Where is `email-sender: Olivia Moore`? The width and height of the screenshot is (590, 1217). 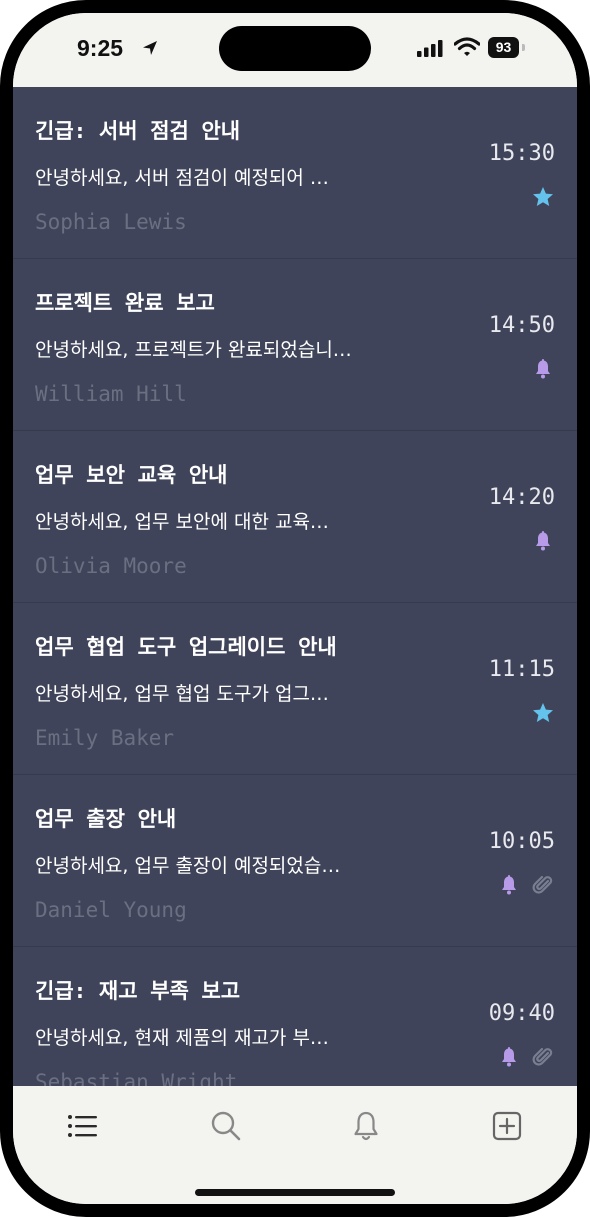 email-sender: Olivia Moore is located at coordinates (111, 566).